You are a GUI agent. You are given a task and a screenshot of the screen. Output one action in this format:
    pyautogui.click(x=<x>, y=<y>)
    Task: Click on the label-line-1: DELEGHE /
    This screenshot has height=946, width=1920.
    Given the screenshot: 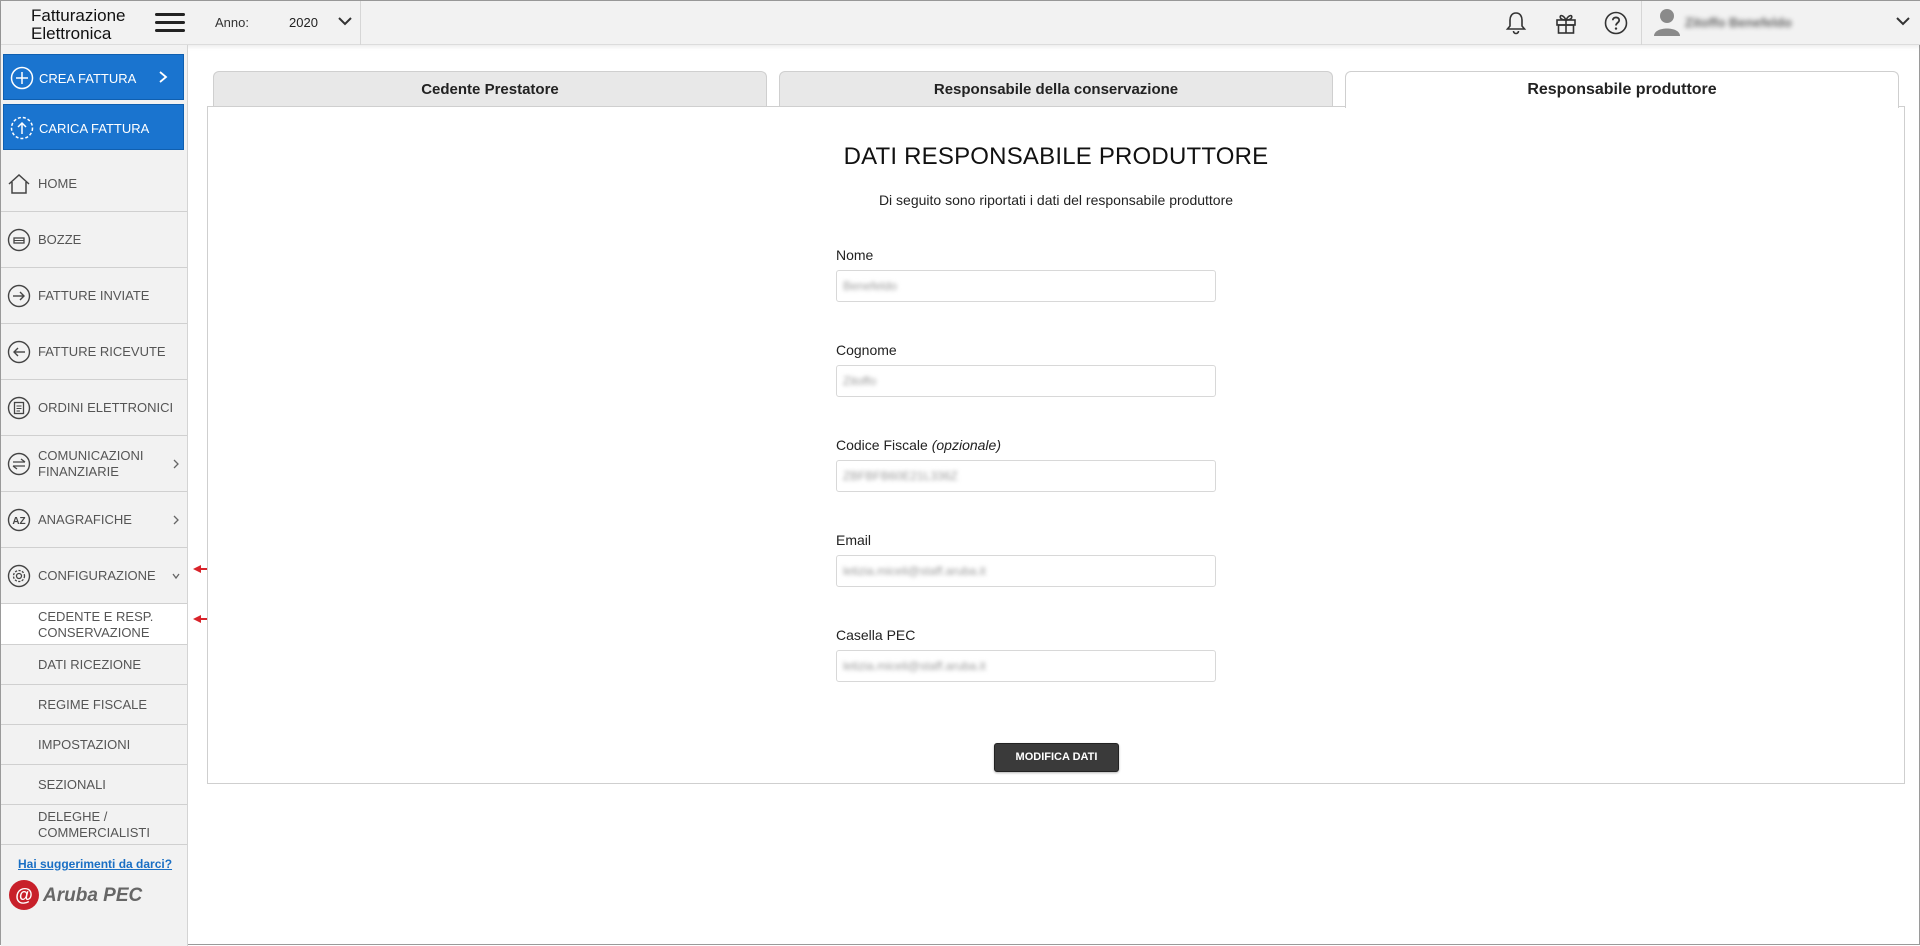 What is the action you would take?
    pyautogui.click(x=73, y=816)
    